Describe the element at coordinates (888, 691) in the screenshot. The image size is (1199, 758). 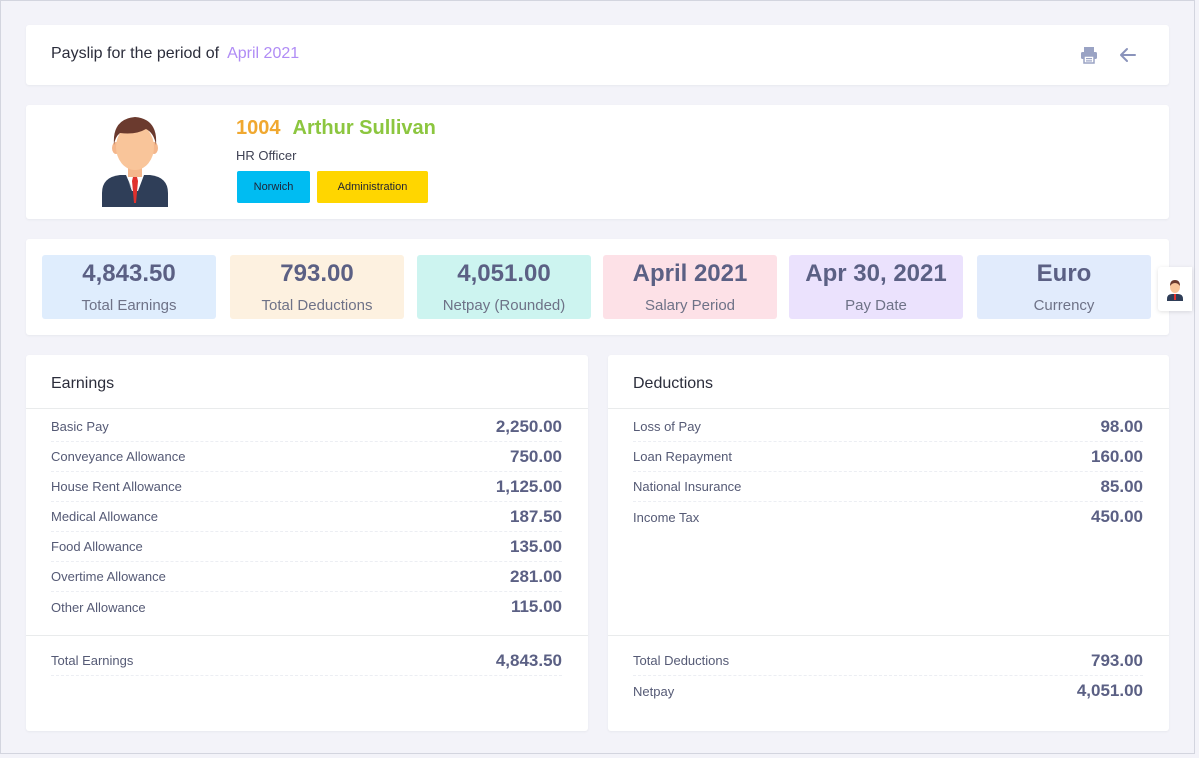
I see `netpay-row: Netpay 4,051.00` at that location.